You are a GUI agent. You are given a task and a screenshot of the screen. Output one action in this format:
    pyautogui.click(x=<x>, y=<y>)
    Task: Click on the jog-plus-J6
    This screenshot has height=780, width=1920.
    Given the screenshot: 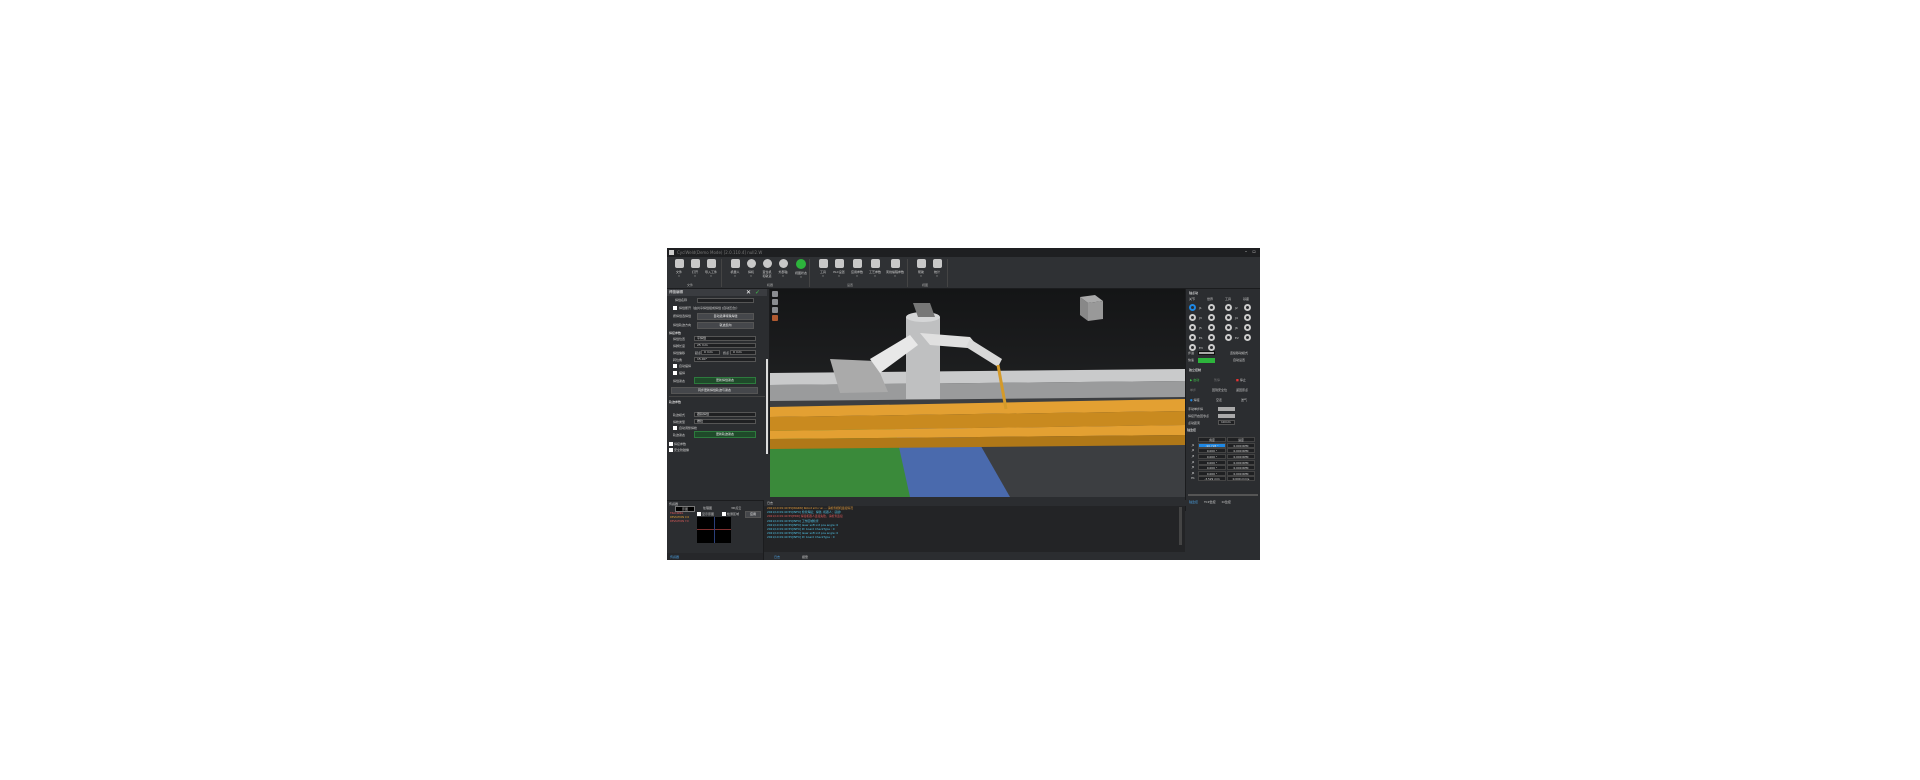 What is the action you would take?
    pyautogui.click(x=1247, y=327)
    